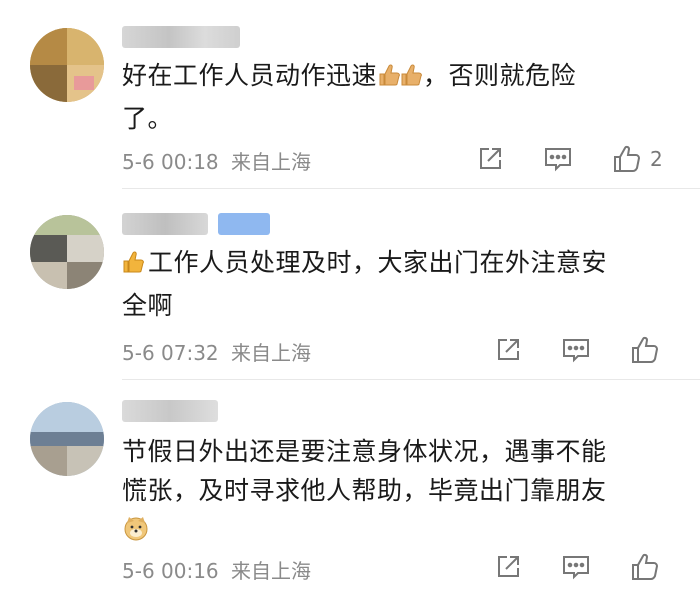 Image resolution: width=700 pixels, height=602 pixels. Describe the element at coordinates (148, 118) in the screenshot. I see `comment-text-part: 了。` at that location.